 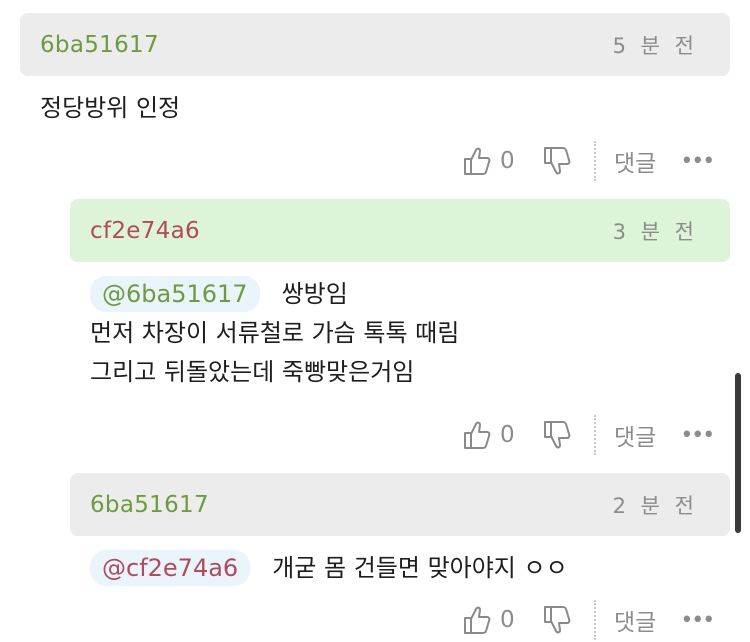 I want to click on comment-text: 개굳 몸 건들면 맞아야지 ㅇㅇ, so click(x=420, y=568).